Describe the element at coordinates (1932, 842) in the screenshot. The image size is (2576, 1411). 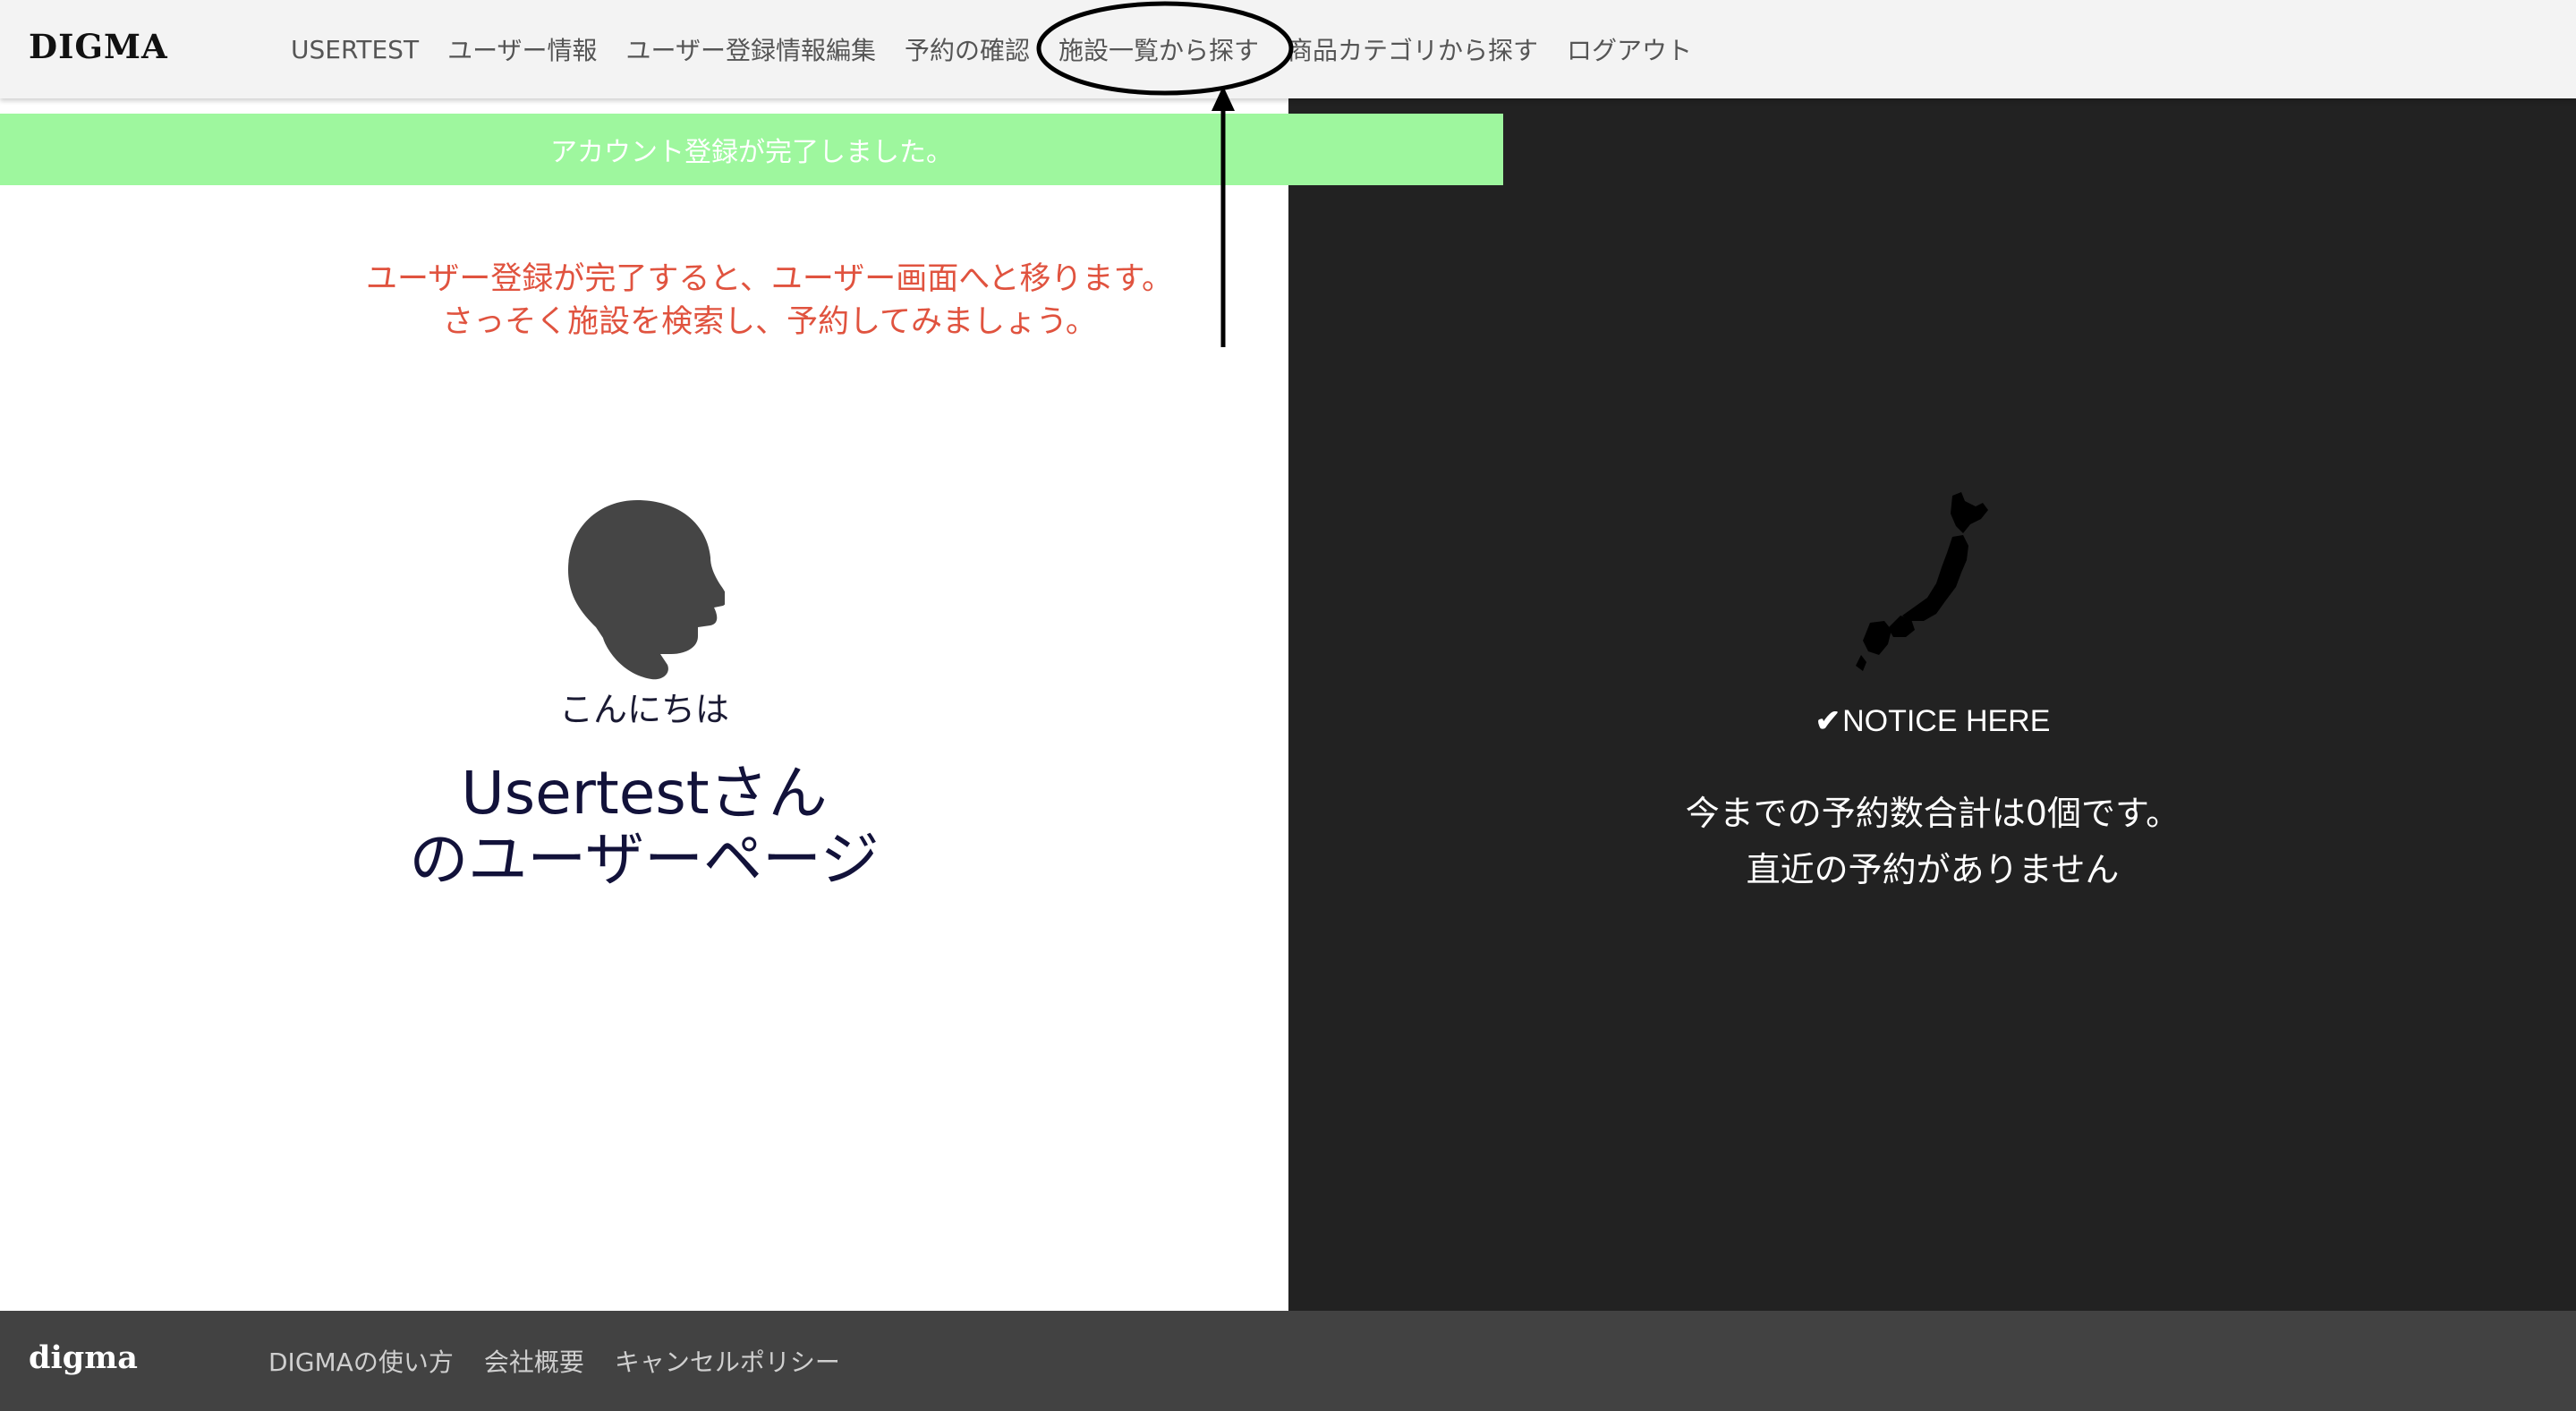
I see `reservation-stats: 今までの予約数合計は0個です。 直近の予約がありません` at that location.